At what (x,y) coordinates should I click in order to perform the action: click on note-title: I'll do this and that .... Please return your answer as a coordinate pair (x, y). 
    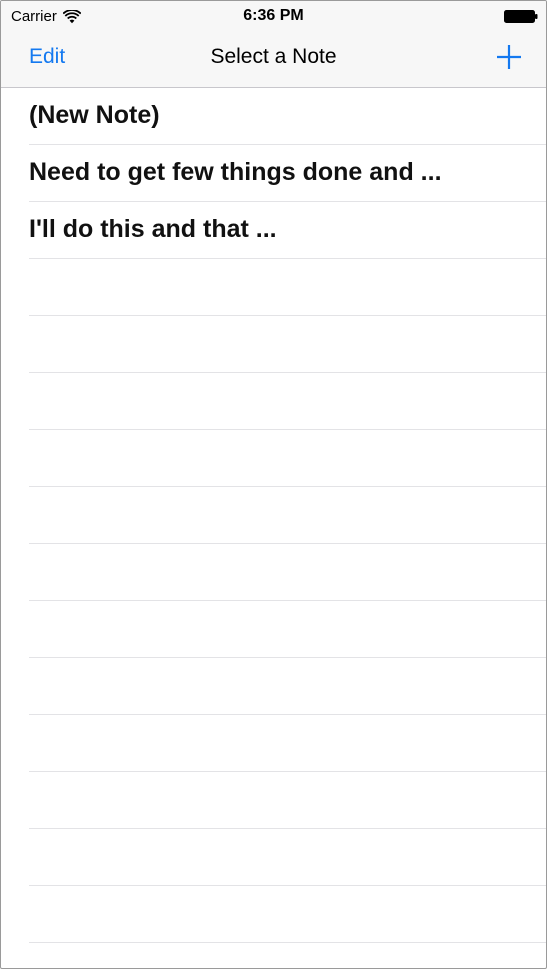
    Looking at the image, I should click on (153, 229).